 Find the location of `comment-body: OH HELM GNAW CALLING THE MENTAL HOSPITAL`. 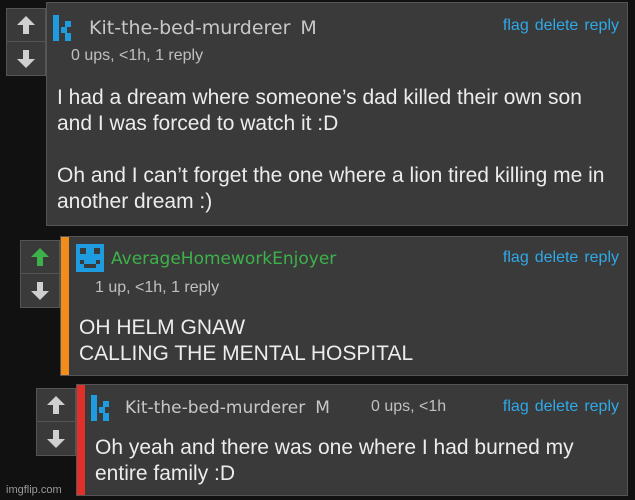

comment-body: OH HELM GNAW CALLING THE MENTAL HOSPITAL is located at coordinates (349, 341).